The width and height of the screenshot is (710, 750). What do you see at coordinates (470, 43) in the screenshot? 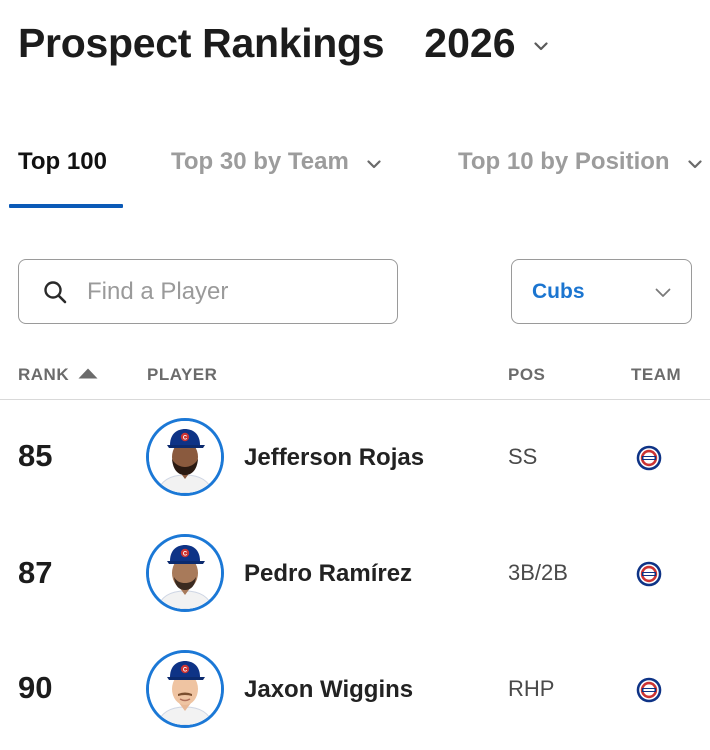
I see `year-value: 2026` at bounding box center [470, 43].